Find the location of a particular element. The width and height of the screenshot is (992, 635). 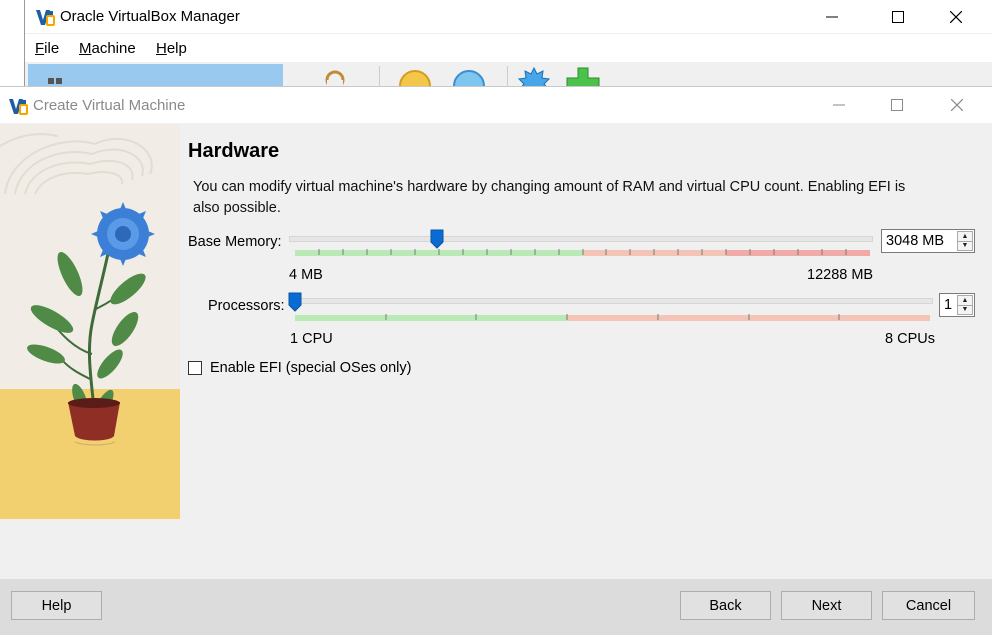

manager-title: Oracle VirtualBox Manager is located at coordinates (150, 16).